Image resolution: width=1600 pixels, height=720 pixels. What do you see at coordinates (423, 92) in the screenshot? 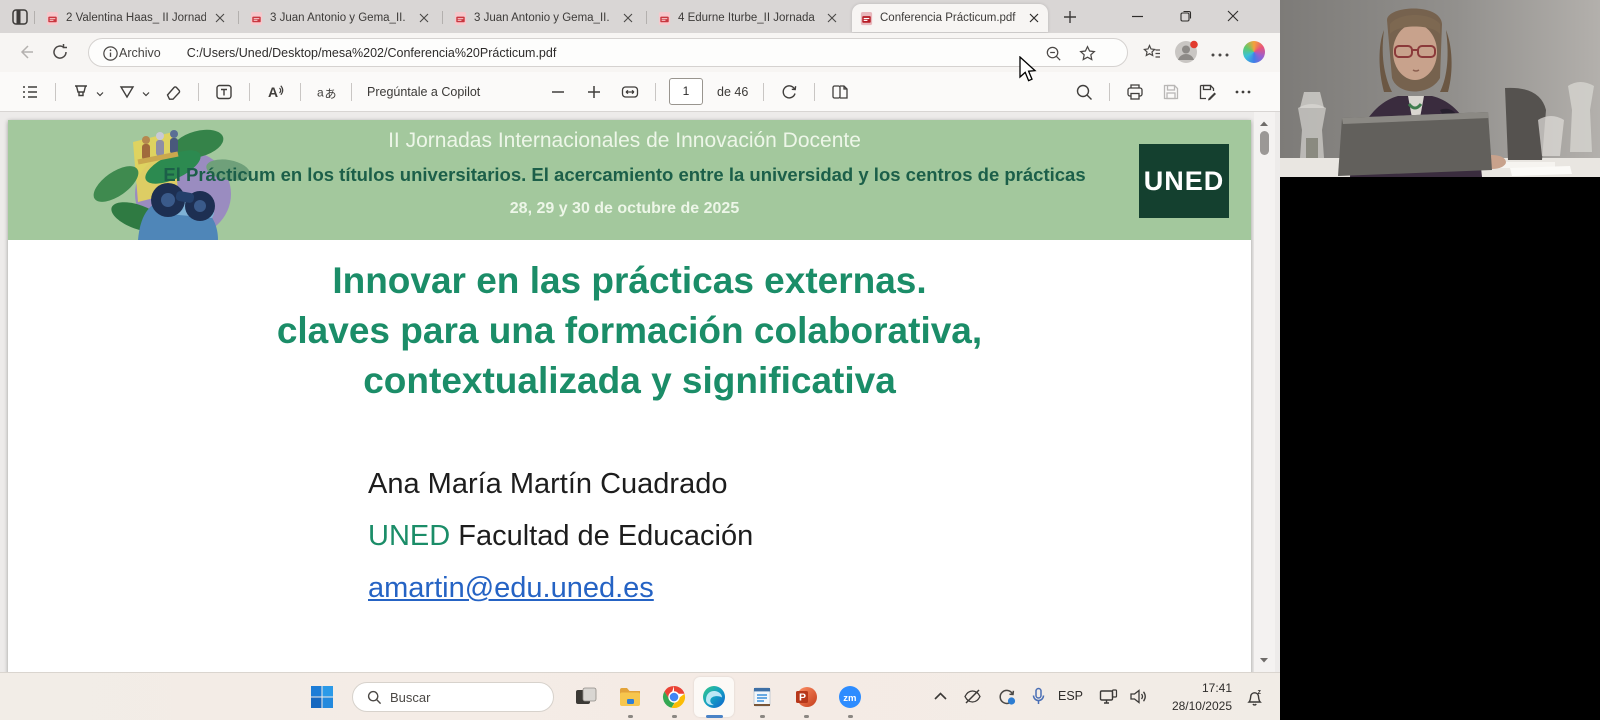
I see `ask-copilot-button: Pregúntale a Copilot` at bounding box center [423, 92].